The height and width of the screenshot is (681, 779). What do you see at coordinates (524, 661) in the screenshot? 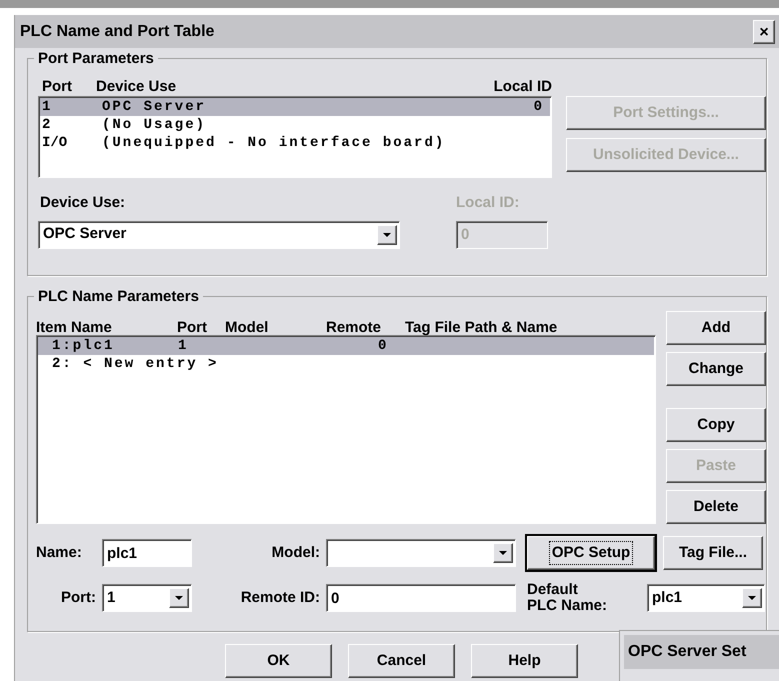
I see `dialog-button: Help` at bounding box center [524, 661].